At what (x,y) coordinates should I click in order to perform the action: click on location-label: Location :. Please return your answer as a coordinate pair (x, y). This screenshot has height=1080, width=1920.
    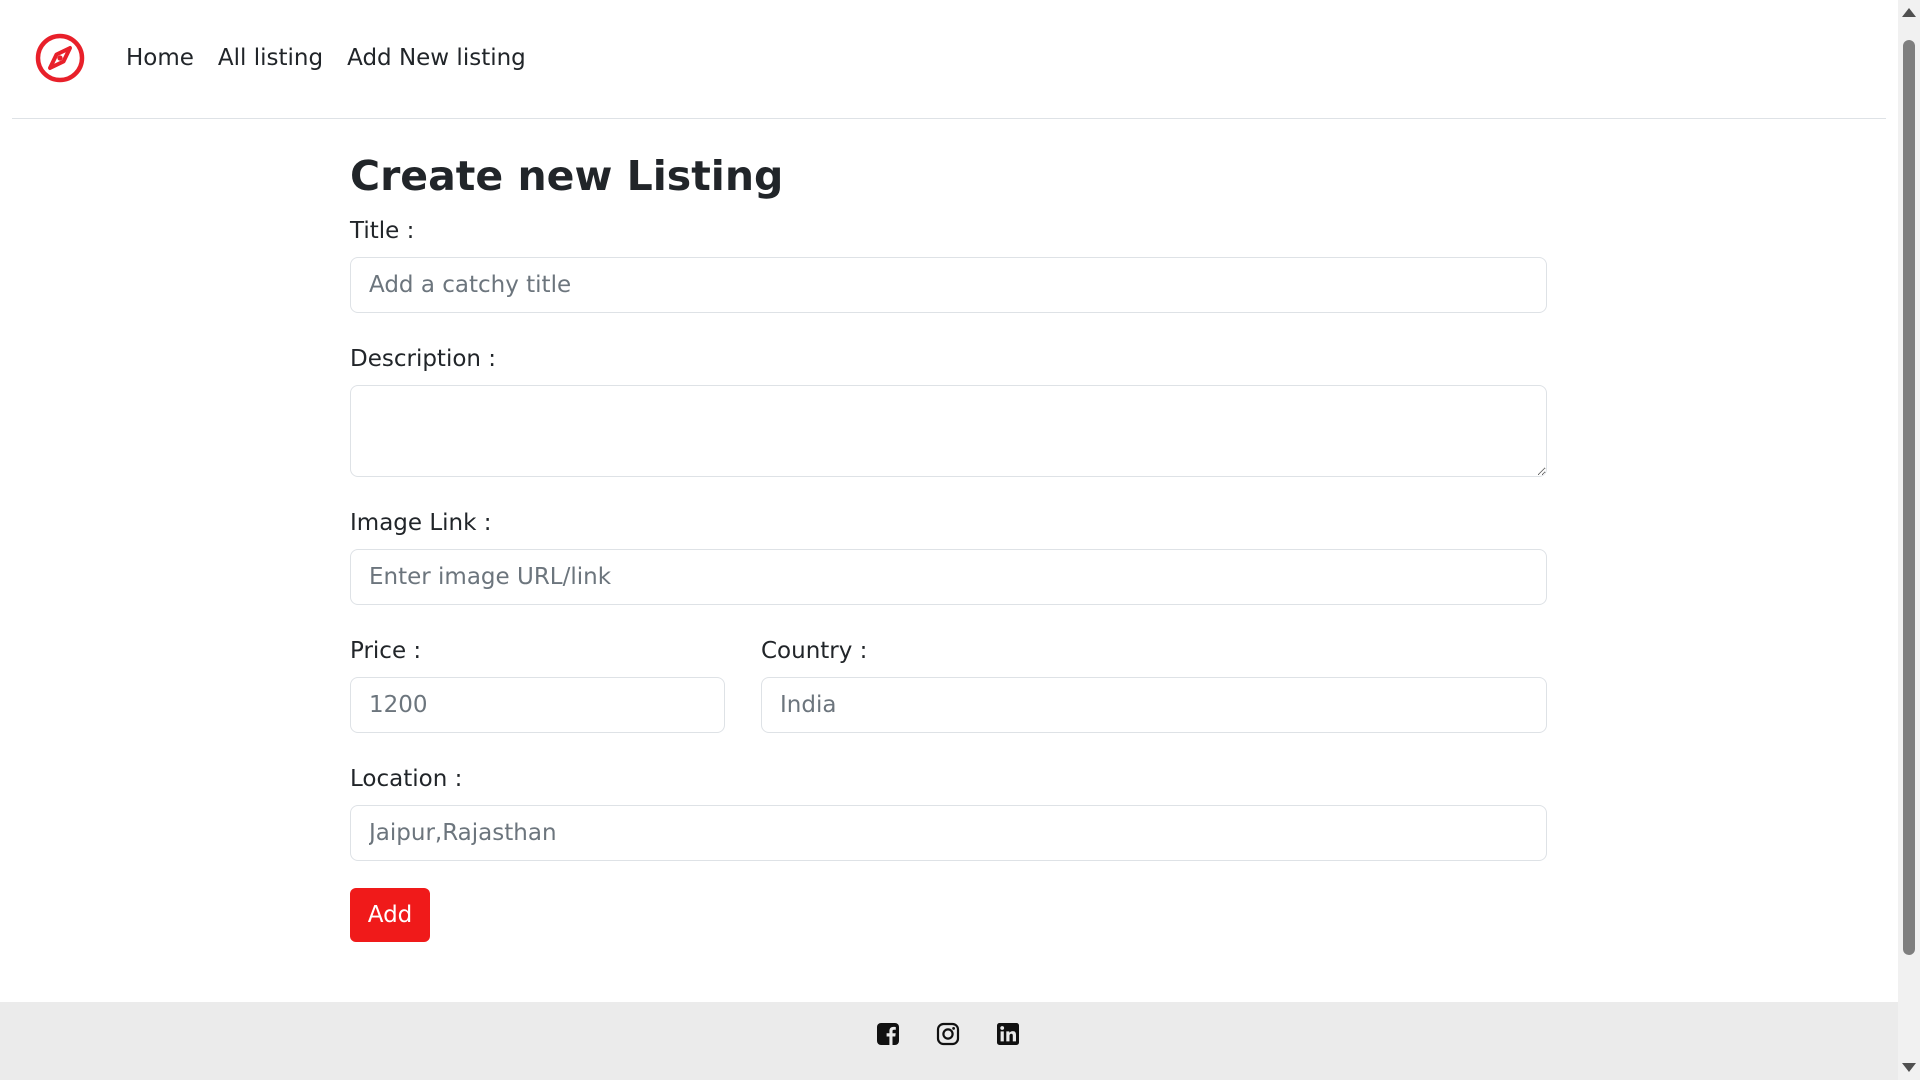
    Looking at the image, I should click on (406, 779).